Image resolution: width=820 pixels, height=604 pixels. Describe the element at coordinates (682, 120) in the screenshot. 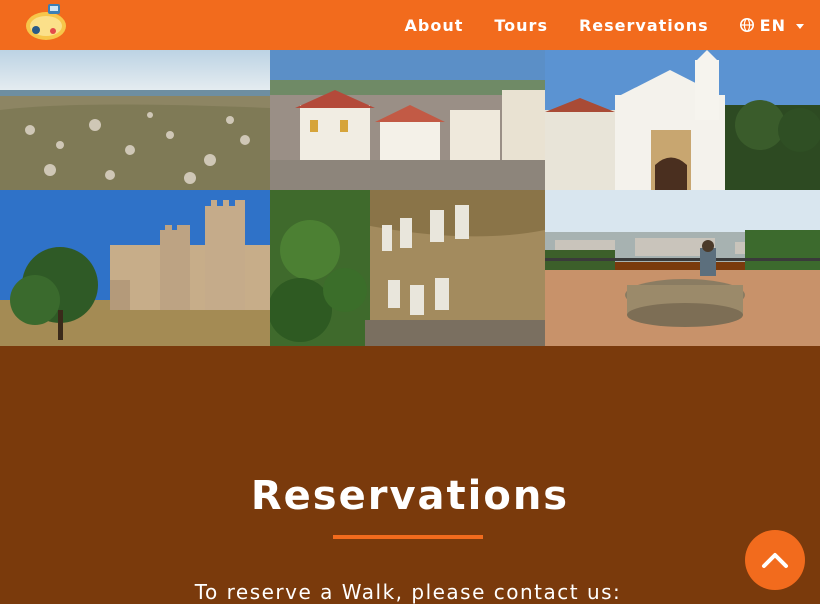

I see `white-church-facade-photo` at that location.